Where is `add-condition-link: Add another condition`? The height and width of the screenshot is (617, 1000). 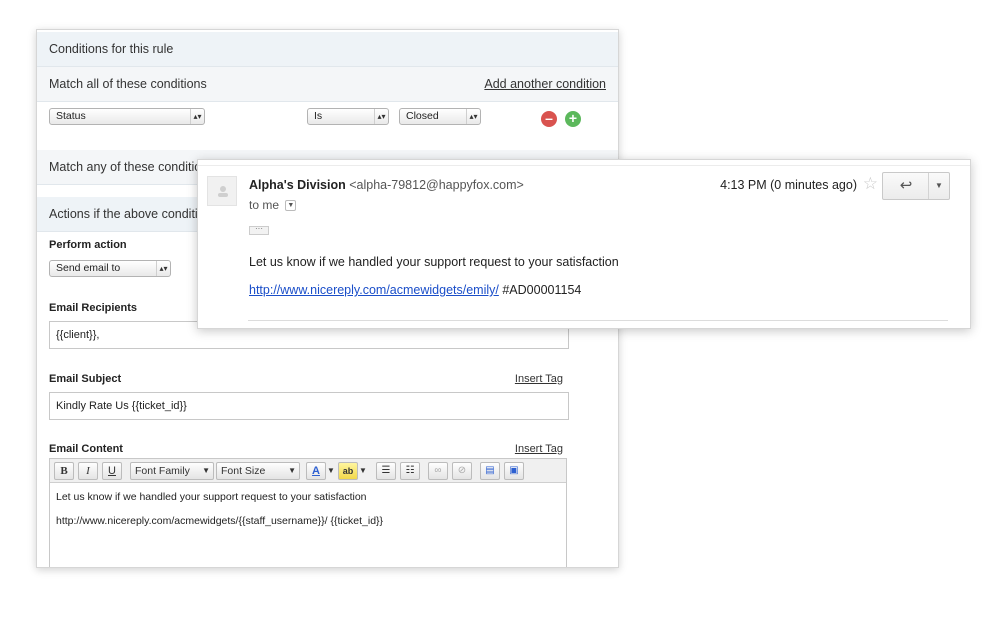
add-condition-link: Add another condition is located at coordinates (545, 84).